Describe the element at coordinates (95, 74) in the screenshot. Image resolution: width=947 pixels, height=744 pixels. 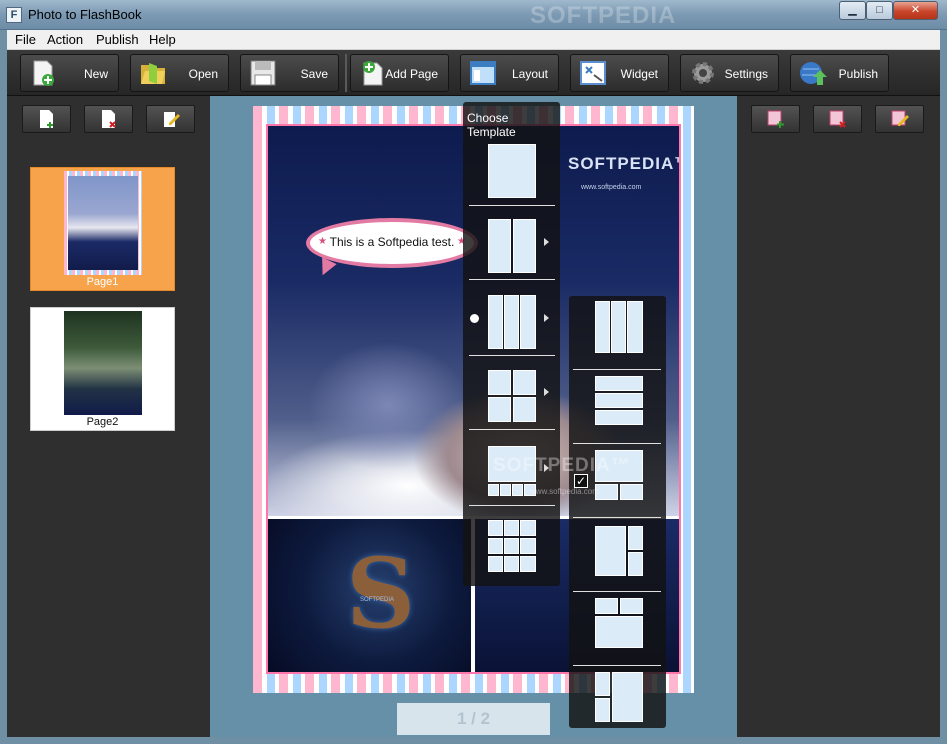
I see `new-label: New` at that location.